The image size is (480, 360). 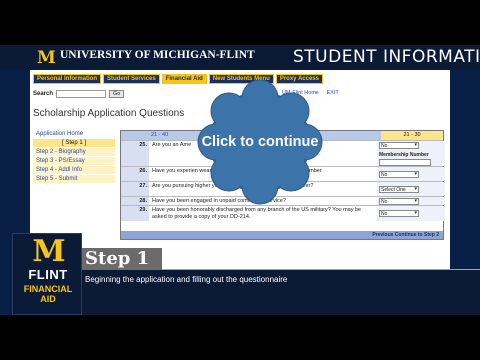 I want to click on search-input, so click(x=81, y=94).